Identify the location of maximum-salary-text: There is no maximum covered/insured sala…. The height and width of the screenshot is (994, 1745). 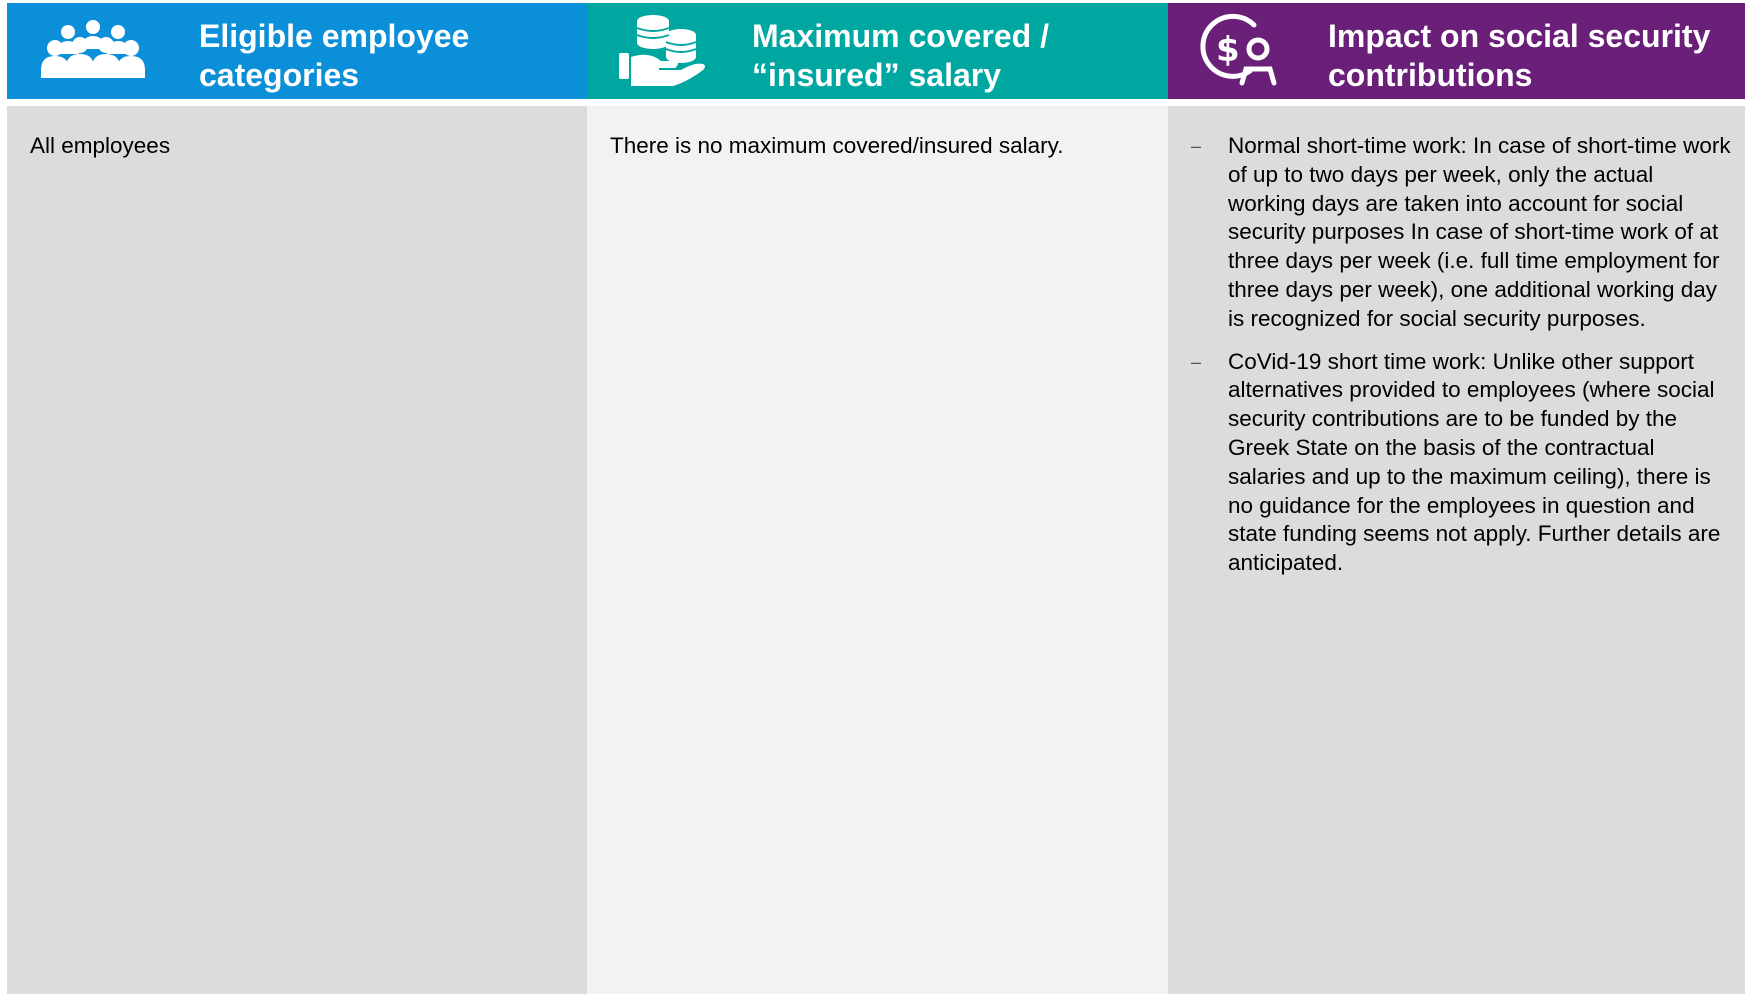
(837, 145).